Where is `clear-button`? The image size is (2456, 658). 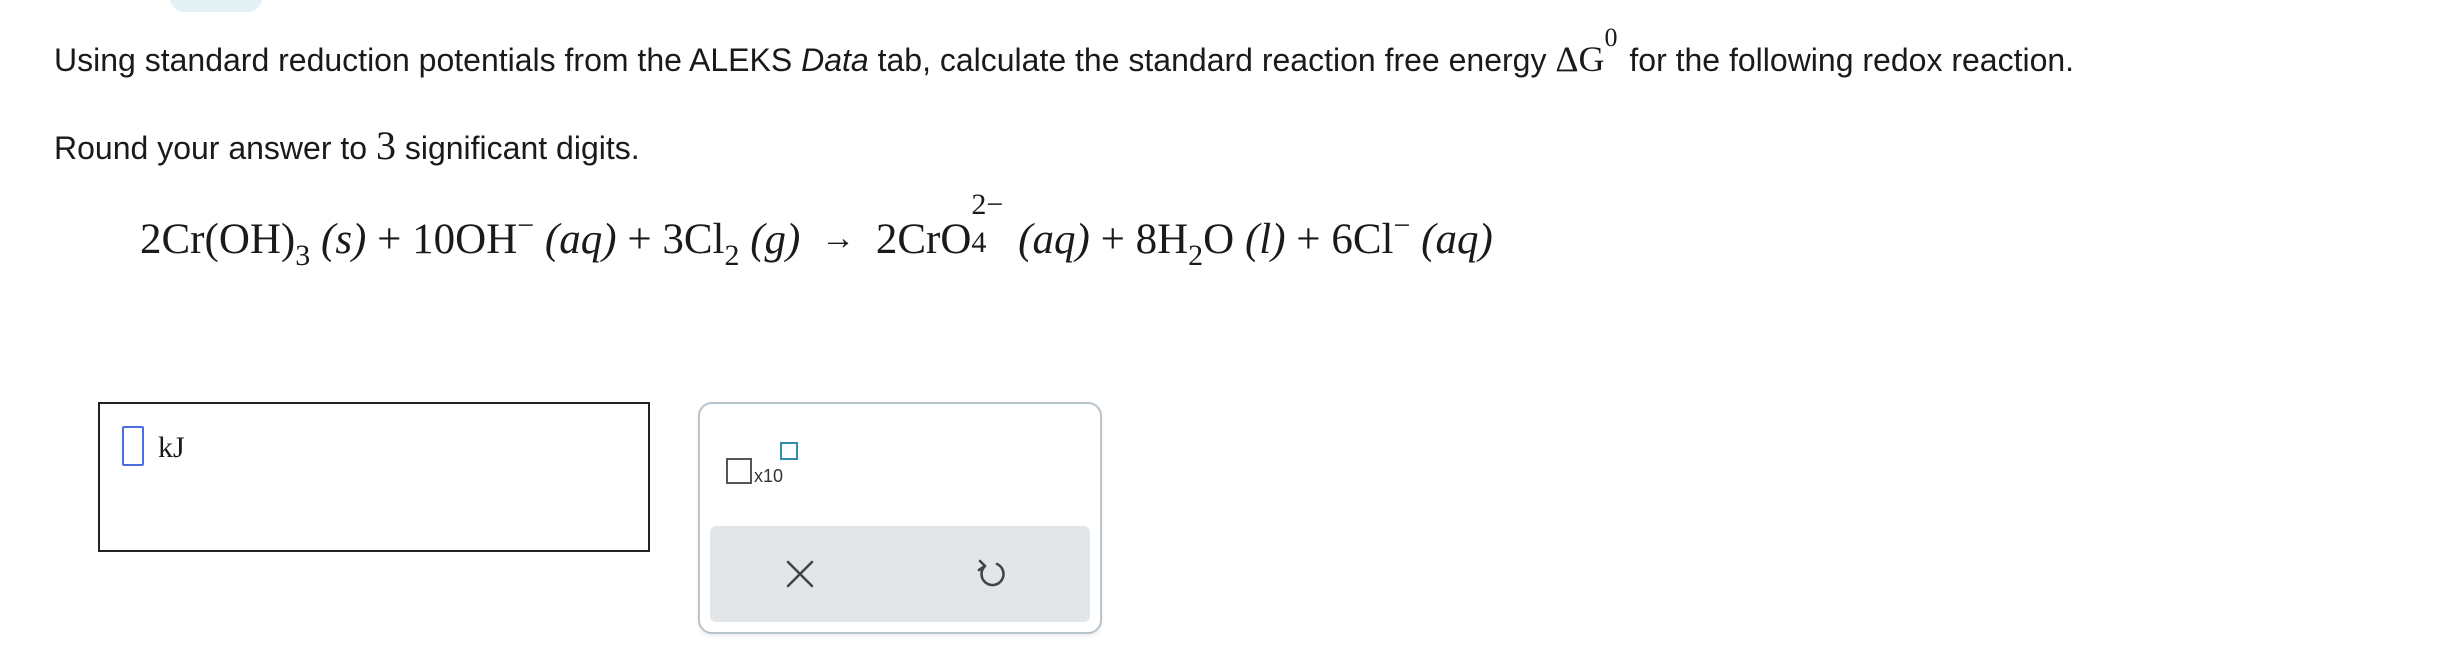
clear-button is located at coordinates (800, 574).